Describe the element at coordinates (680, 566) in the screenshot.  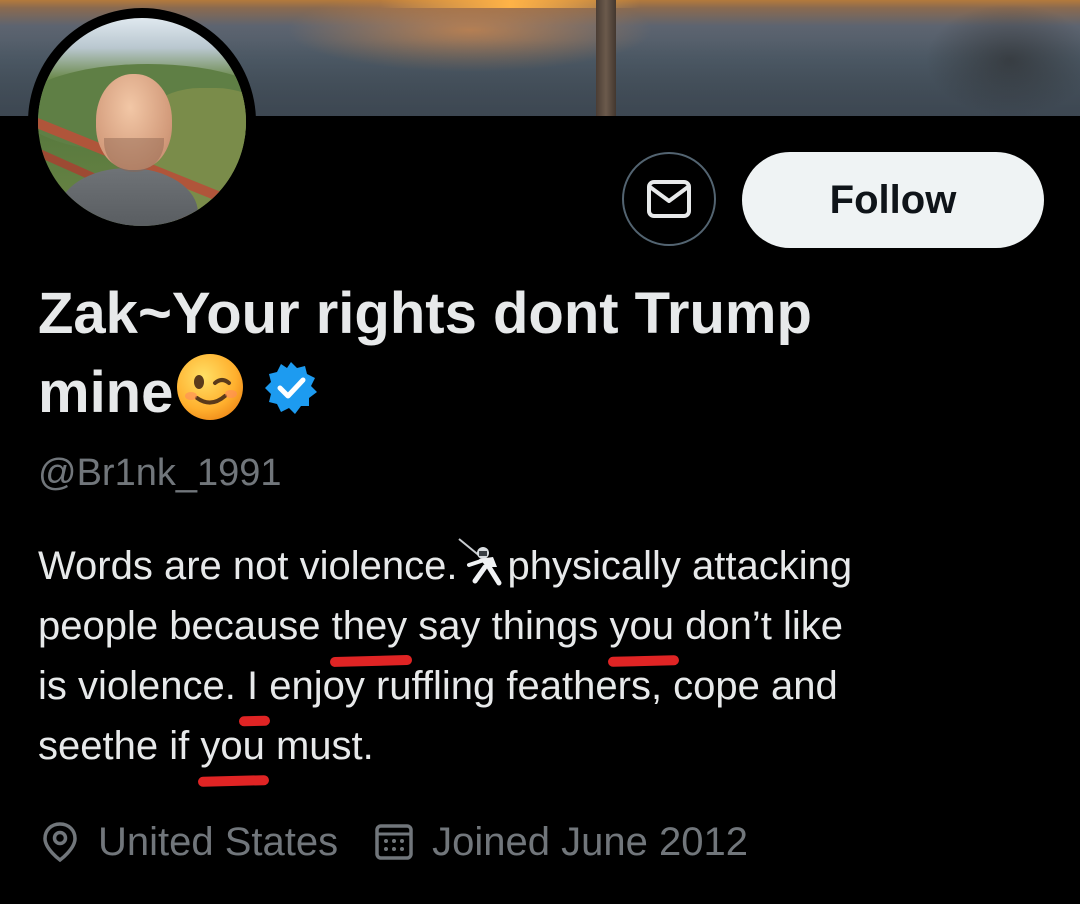
I see `bio-text: physically attacking` at that location.